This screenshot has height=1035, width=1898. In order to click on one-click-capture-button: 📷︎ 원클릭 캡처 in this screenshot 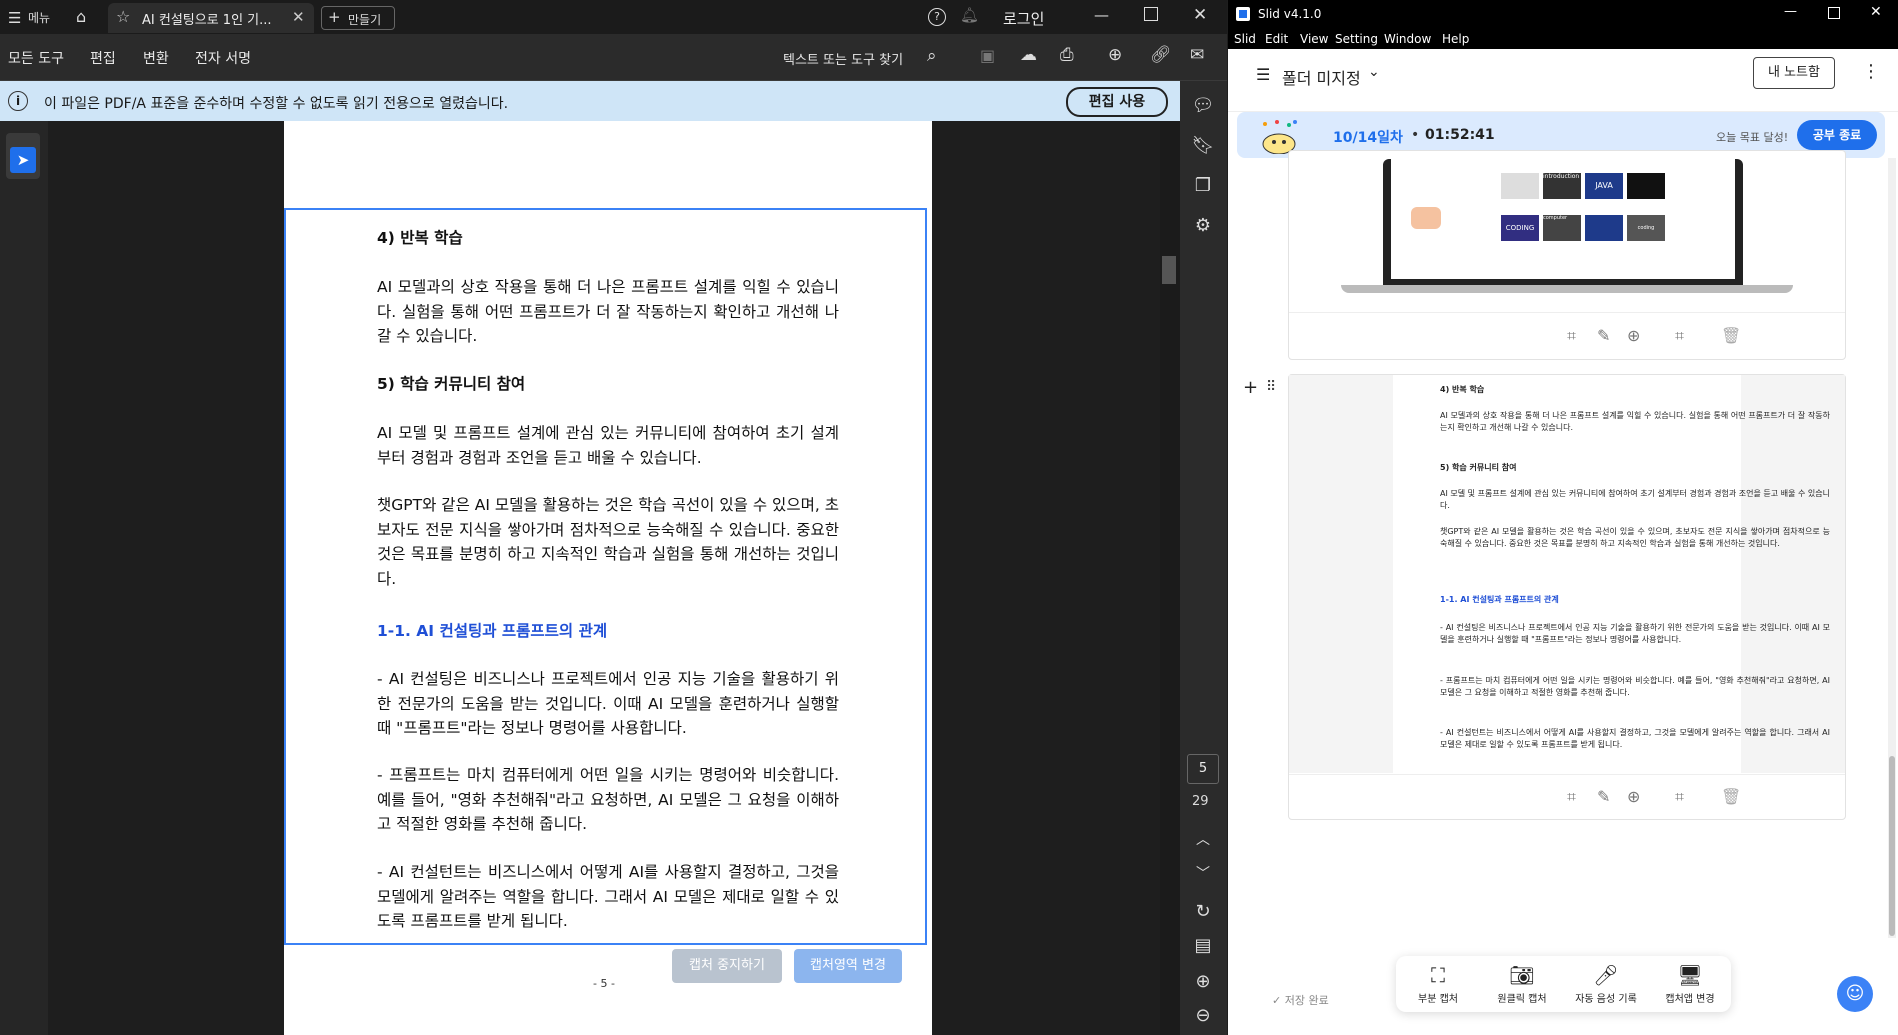, I will do `click(1522, 984)`.